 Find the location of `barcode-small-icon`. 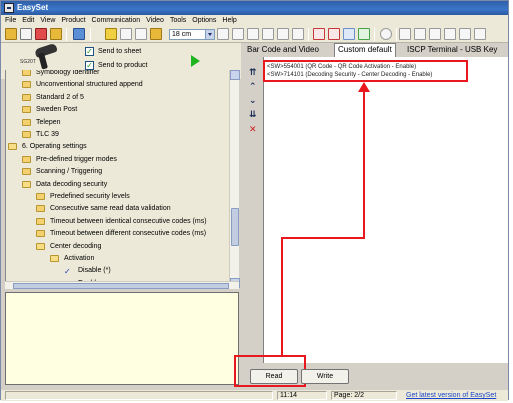

barcode-small-icon is located at coordinates (253, 34).